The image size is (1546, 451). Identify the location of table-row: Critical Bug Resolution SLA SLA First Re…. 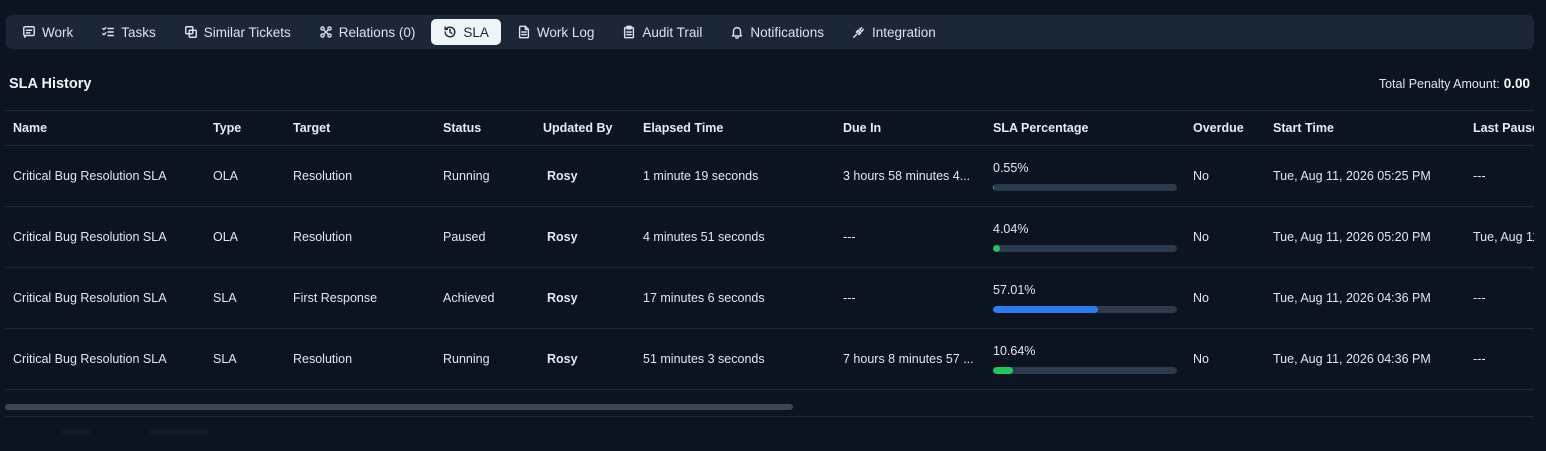
(769, 298).